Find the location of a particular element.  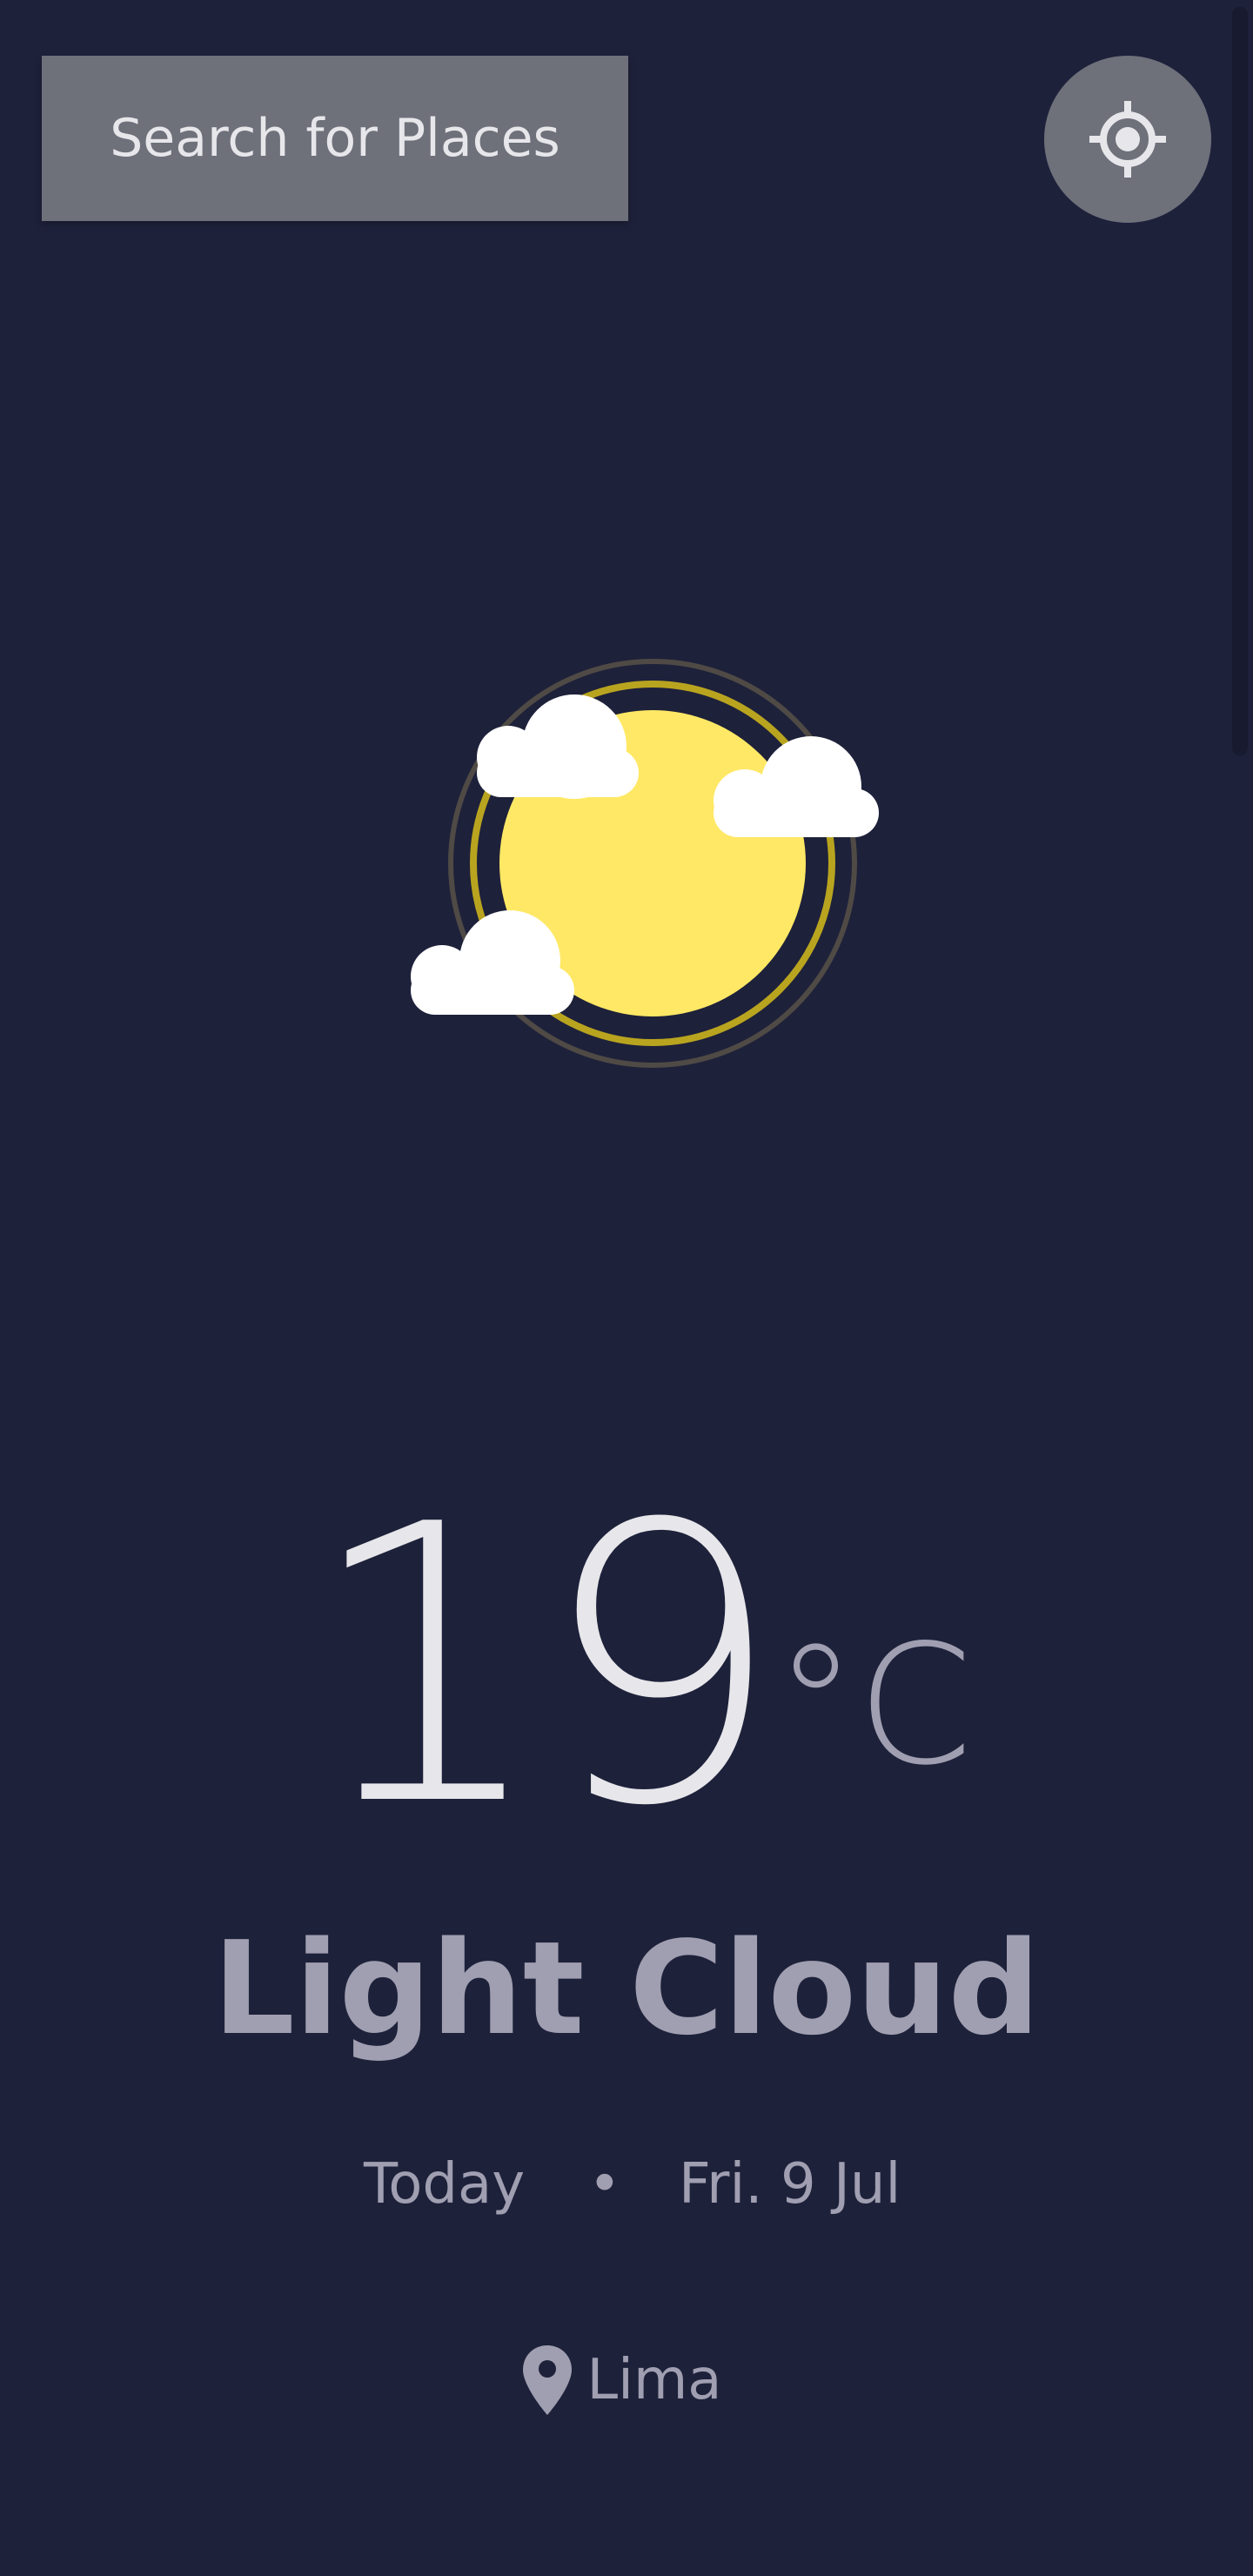

temperature-value: 19 is located at coordinates (544, 1667).